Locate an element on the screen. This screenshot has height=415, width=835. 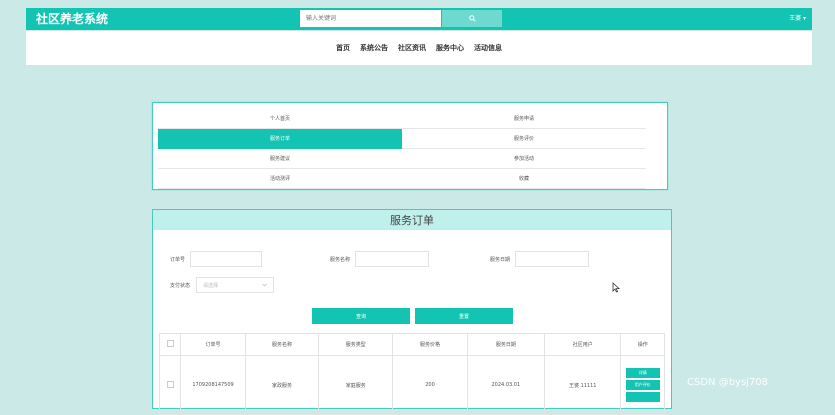
row-select-cell is located at coordinates (170, 385).